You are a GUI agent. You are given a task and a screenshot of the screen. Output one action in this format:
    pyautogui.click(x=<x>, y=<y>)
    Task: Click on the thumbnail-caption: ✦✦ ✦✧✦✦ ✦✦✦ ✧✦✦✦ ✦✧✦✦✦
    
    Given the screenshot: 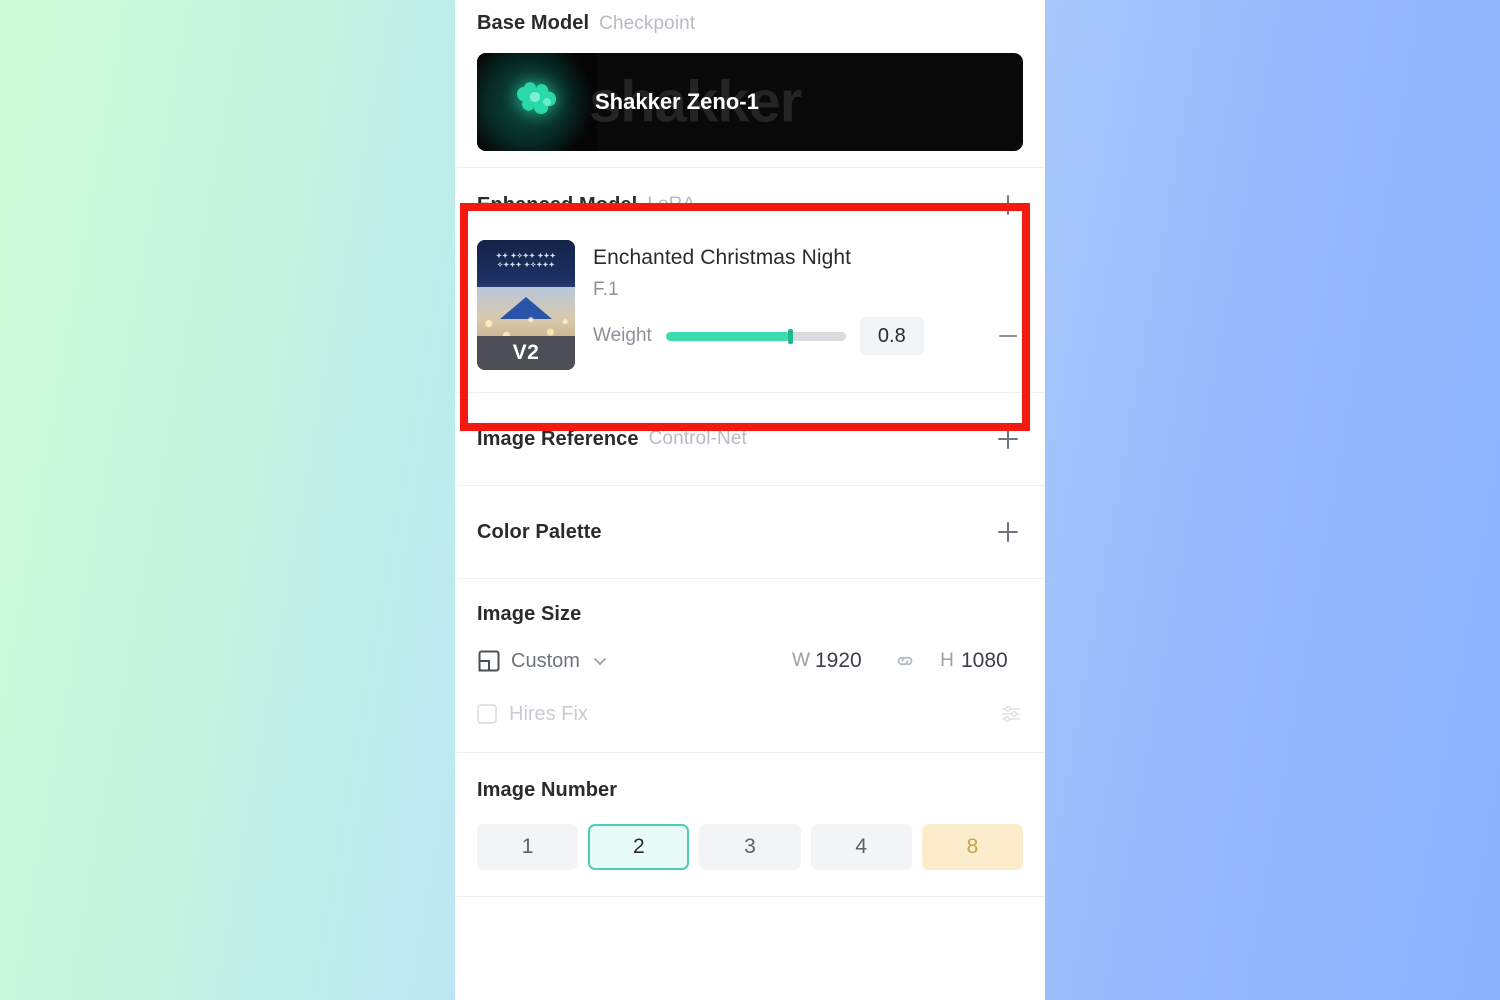 What is the action you would take?
    pyautogui.click(x=526, y=261)
    